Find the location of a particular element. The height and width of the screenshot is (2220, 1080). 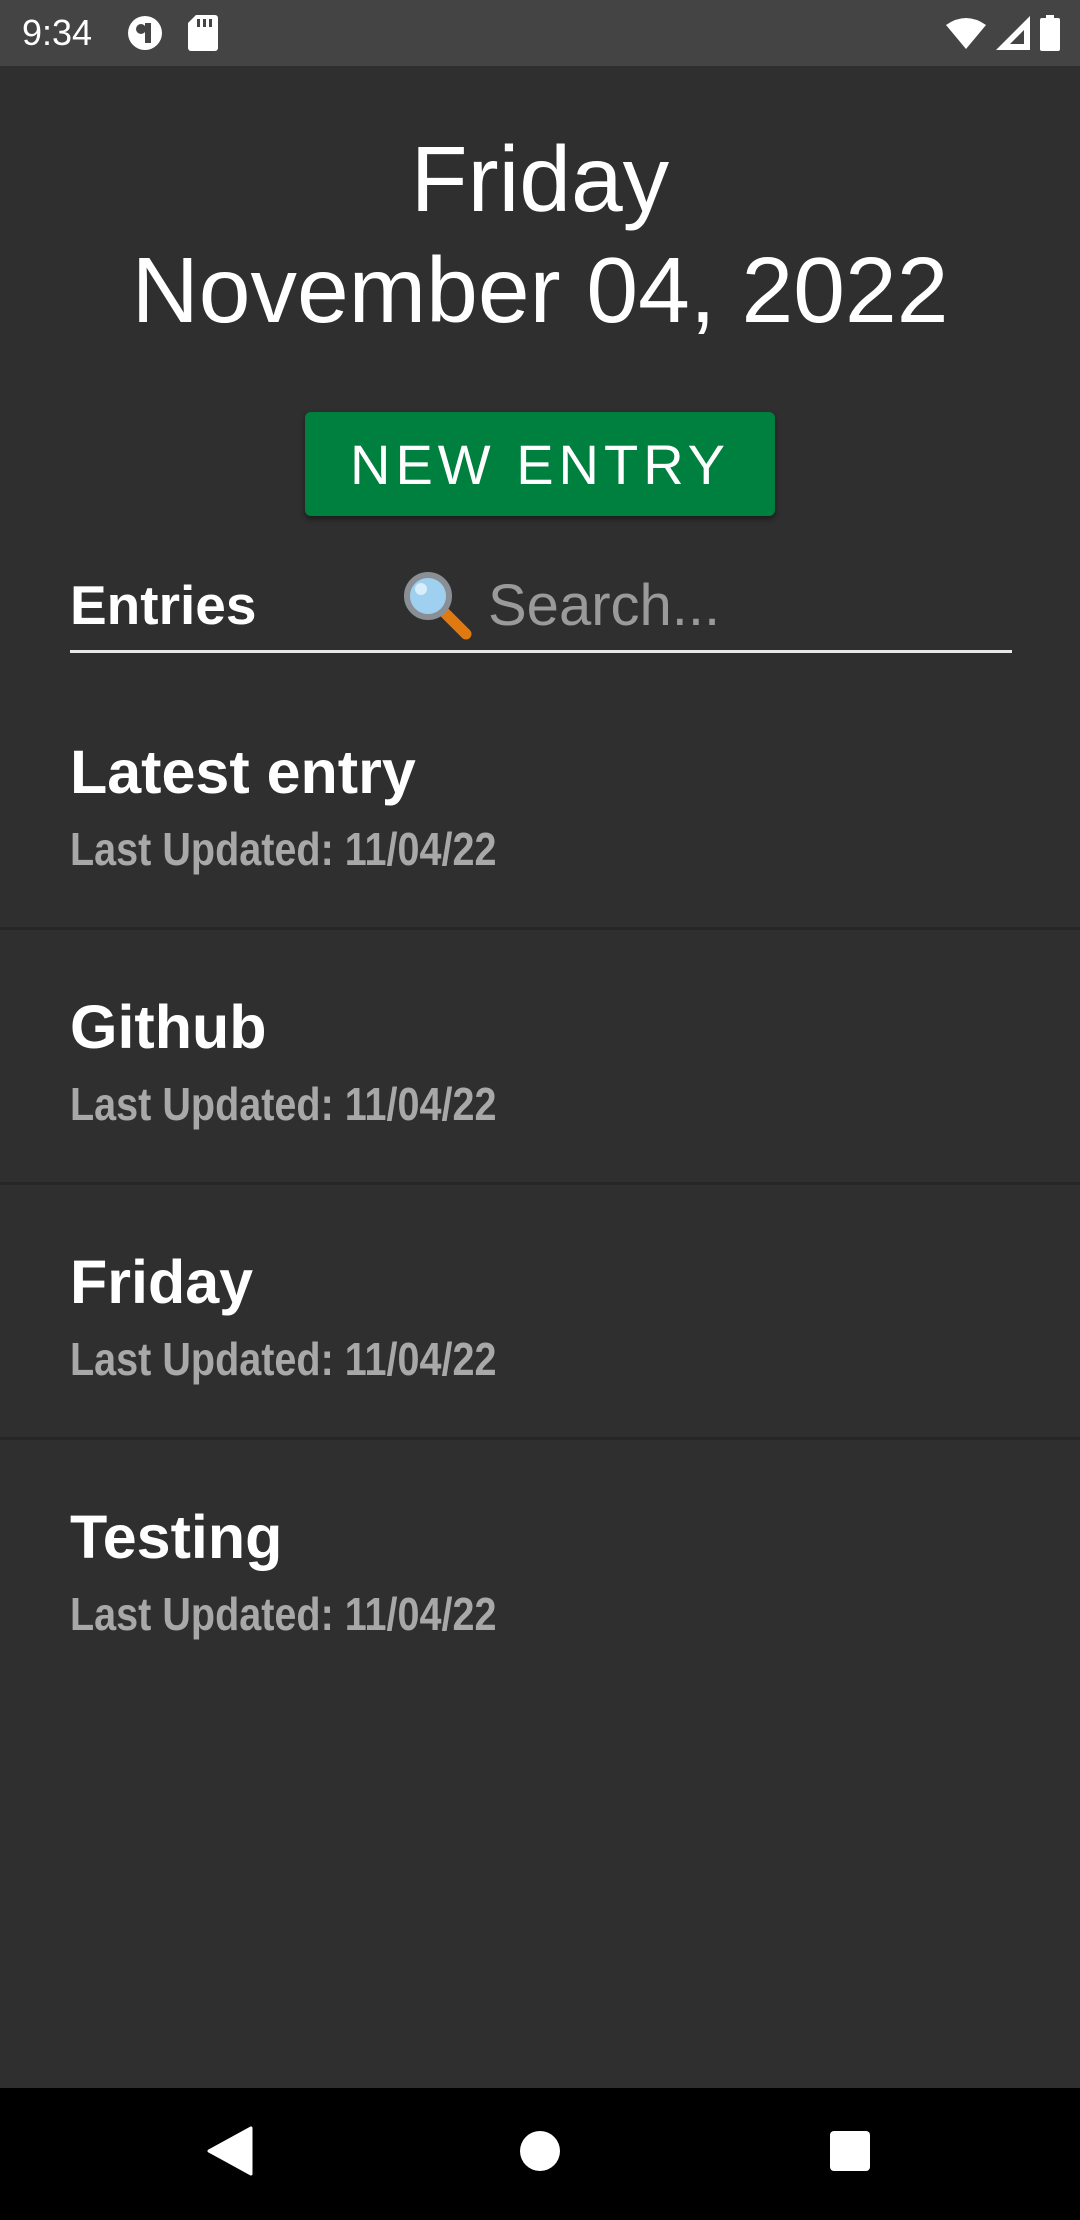

entry-title: Testing is located at coordinates (176, 1537).